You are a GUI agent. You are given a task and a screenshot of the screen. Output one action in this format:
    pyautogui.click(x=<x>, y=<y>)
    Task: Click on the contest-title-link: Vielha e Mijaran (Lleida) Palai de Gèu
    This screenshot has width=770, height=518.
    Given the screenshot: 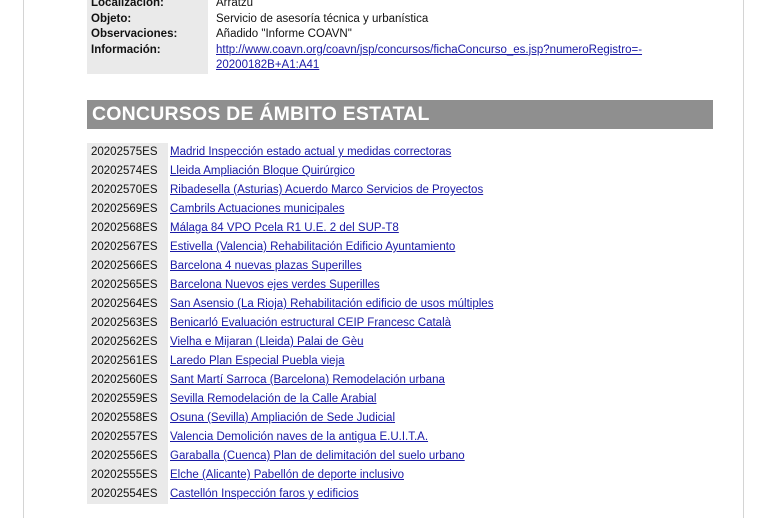 What is the action you would take?
    pyautogui.click(x=266, y=342)
    